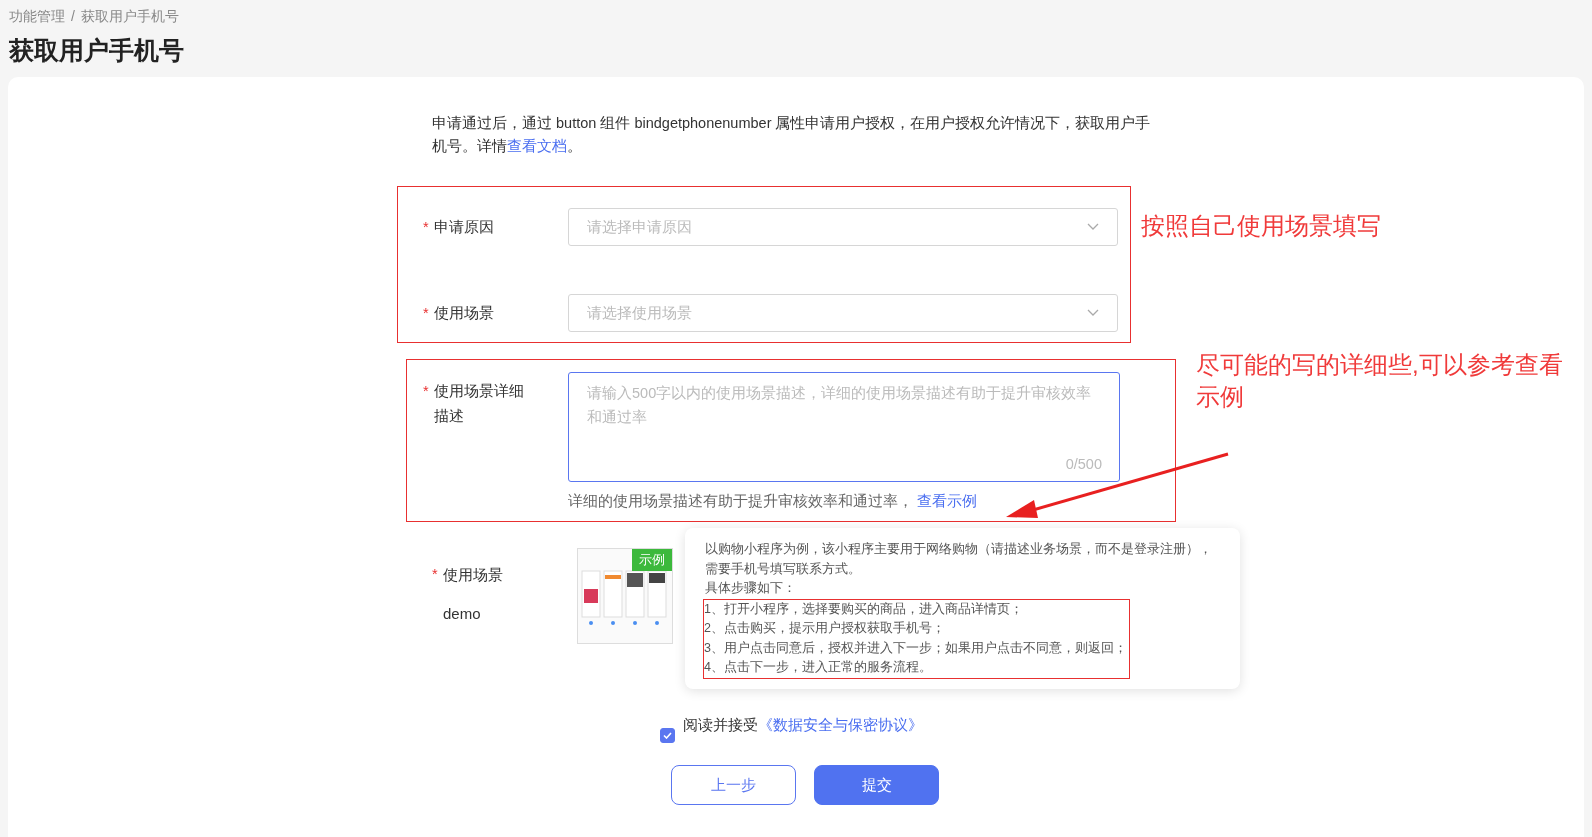  What do you see at coordinates (864, 609) in the screenshot?
I see `step-text: 1、打开小程序，选择要购买的商品，进入商品详情页；` at bounding box center [864, 609].